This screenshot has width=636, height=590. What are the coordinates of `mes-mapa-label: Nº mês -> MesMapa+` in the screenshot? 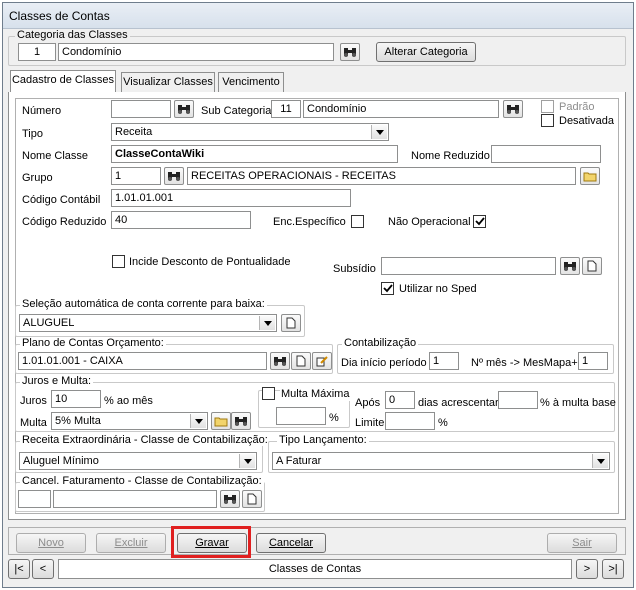 It's located at (524, 363).